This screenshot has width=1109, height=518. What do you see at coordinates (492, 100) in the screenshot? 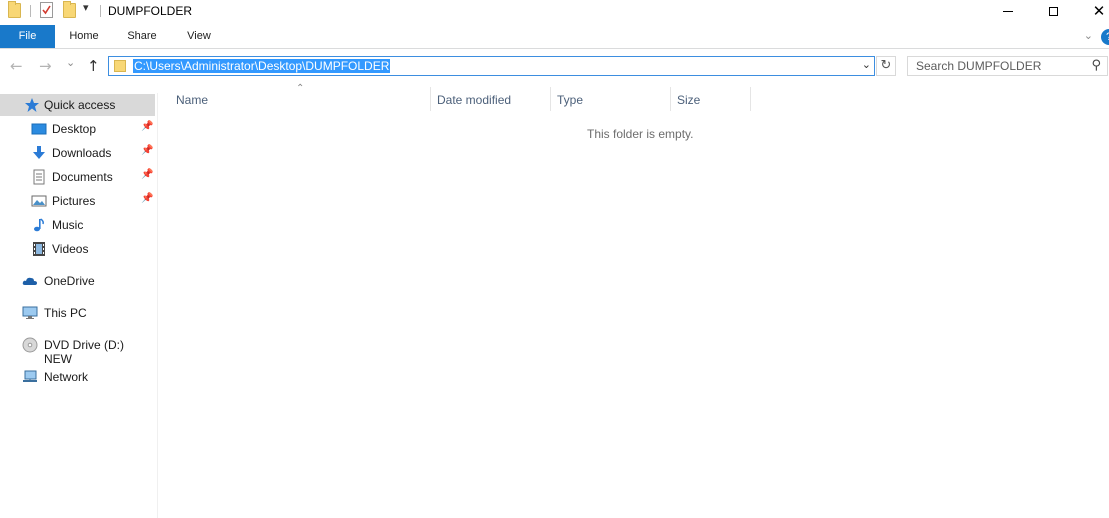
I see `column-header-date-modified: Date modified` at bounding box center [492, 100].